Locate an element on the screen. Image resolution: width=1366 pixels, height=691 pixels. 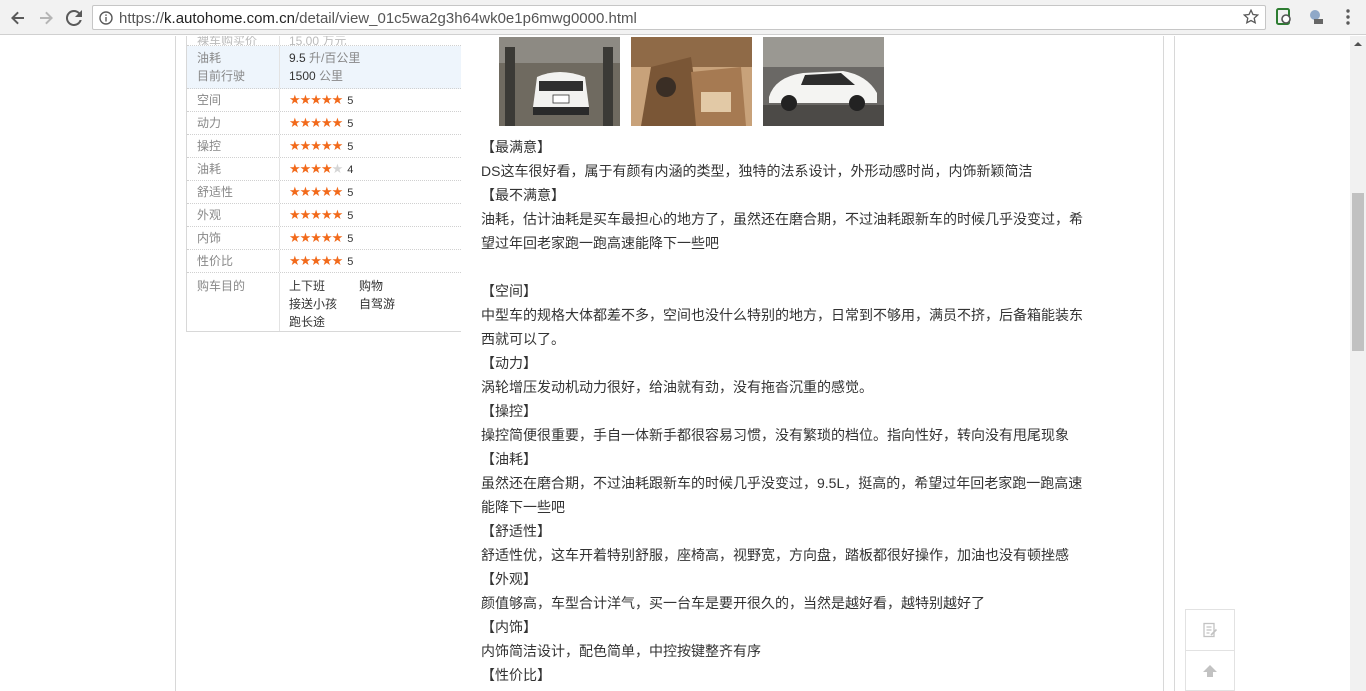
rating-label: 外观 is located at coordinates (233, 215).